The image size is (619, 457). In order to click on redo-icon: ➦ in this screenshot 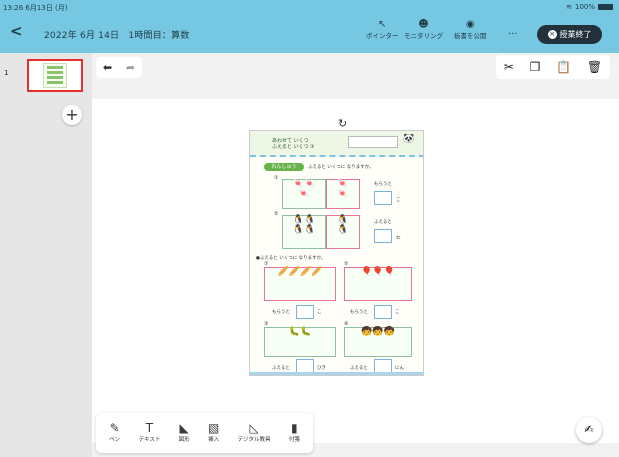, I will do `click(130, 67)`.